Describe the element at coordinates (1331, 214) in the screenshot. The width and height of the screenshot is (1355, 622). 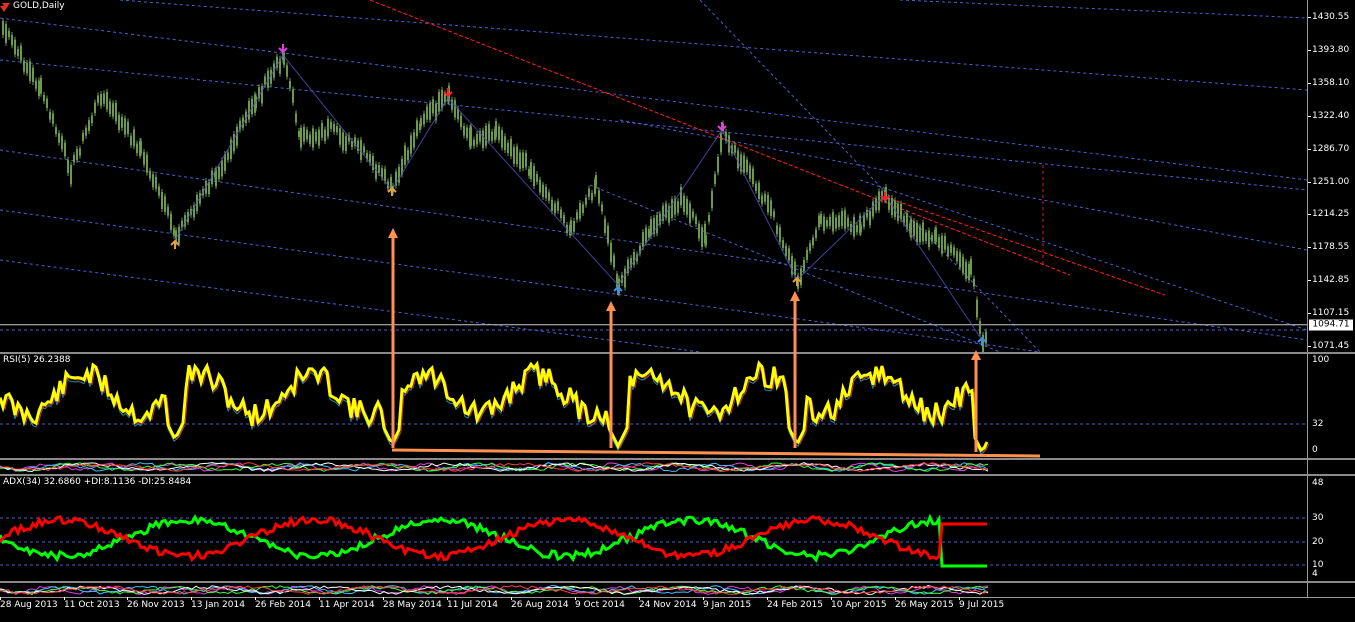
I see `price-tick-label: 1214.25` at that location.